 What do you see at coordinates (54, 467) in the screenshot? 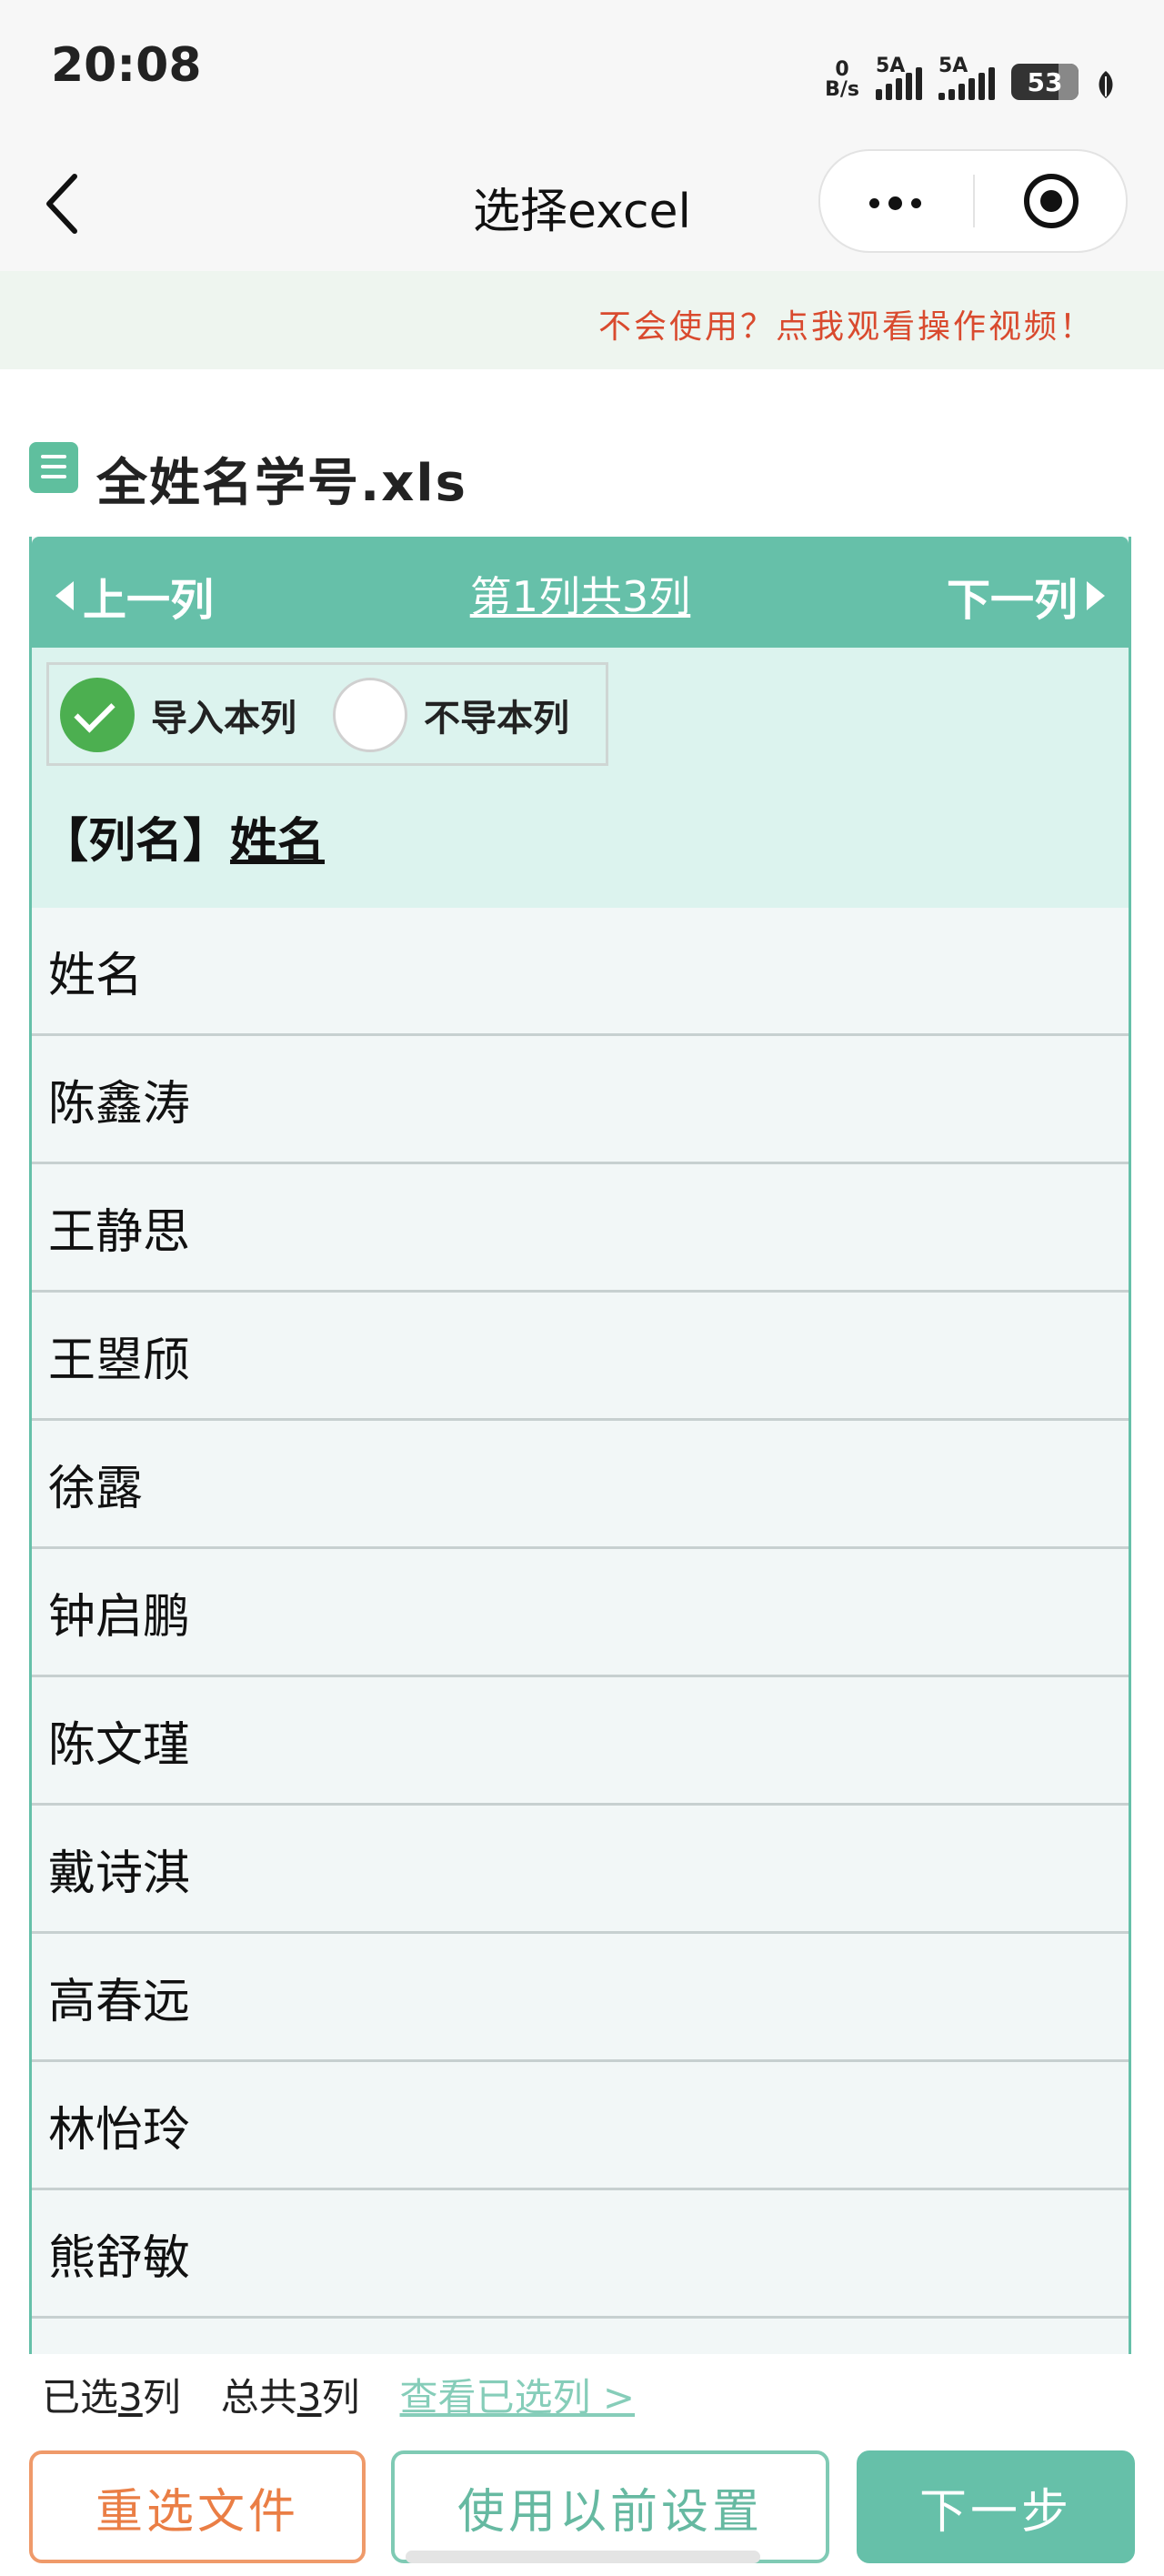
I see `spreadsheet-icon` at bounding box center [54, 467].